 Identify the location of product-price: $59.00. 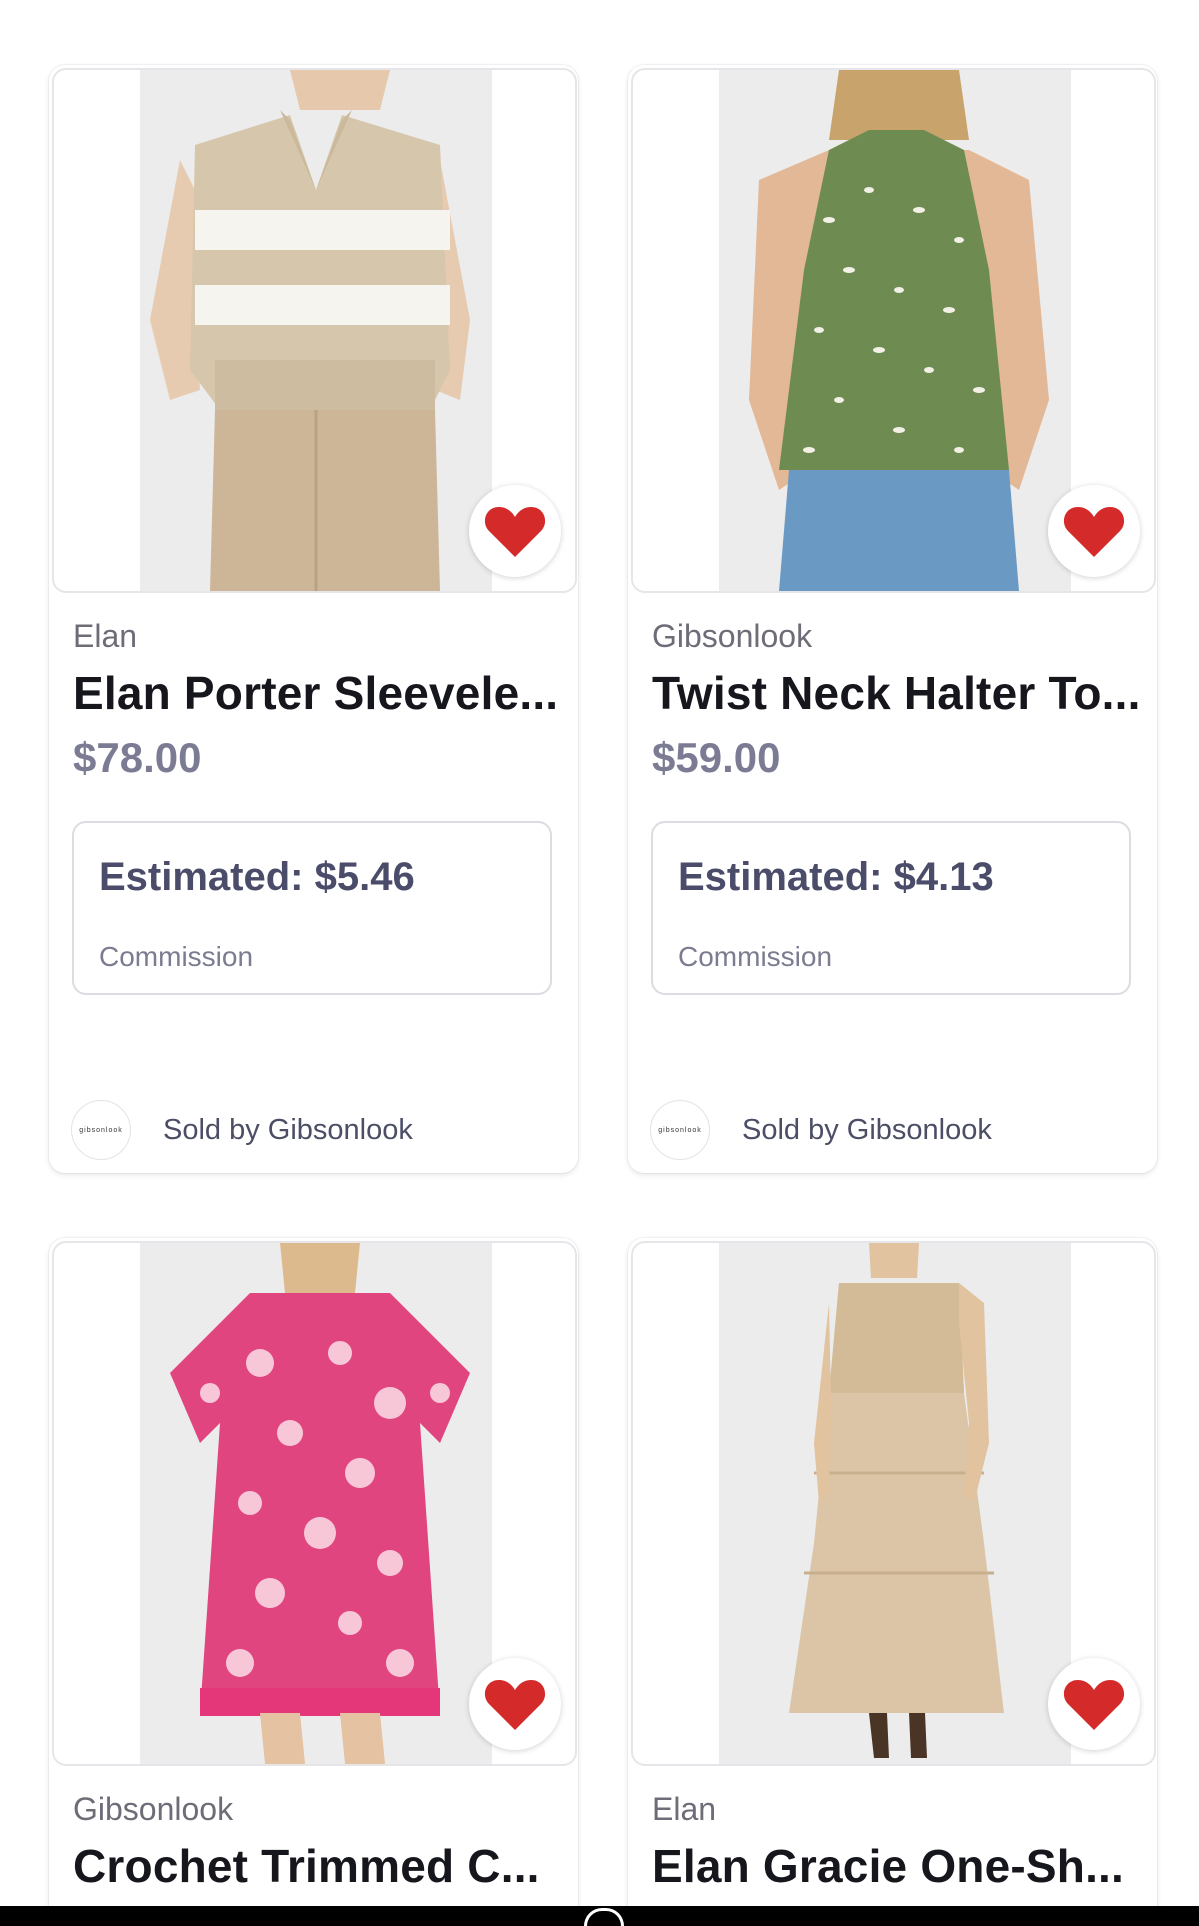
(716, 757).